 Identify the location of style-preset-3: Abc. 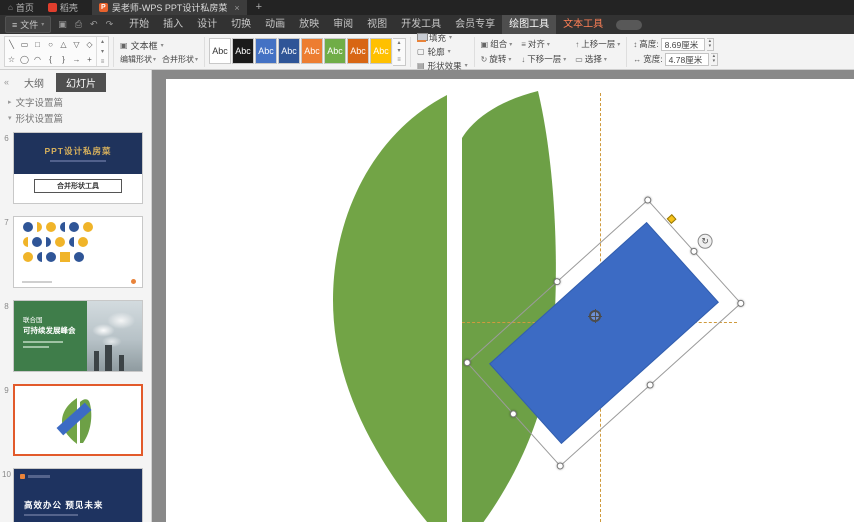
(266, 50).